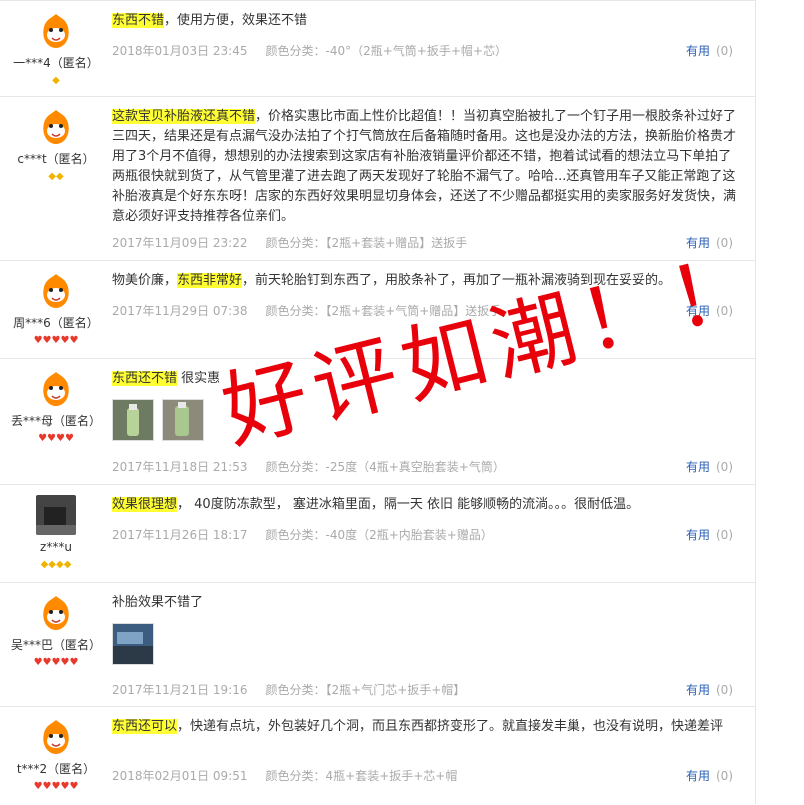 This screenshot has height=805, width=804. Describe the element at coordinates (56, 527) in the screenshot. I see `reviewer-info: z***u ◆◆◆◆` at that location.